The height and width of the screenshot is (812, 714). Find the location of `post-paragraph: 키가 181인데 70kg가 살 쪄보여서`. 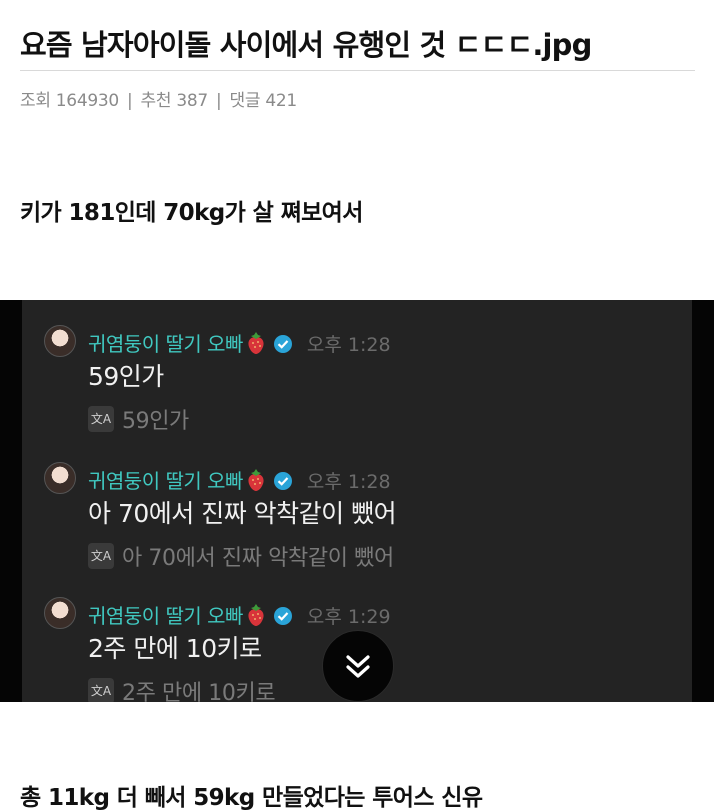

post-paragraph: 키가 181인데 70kg가 살 쪄보여서 is located at coordinates (191, 213).